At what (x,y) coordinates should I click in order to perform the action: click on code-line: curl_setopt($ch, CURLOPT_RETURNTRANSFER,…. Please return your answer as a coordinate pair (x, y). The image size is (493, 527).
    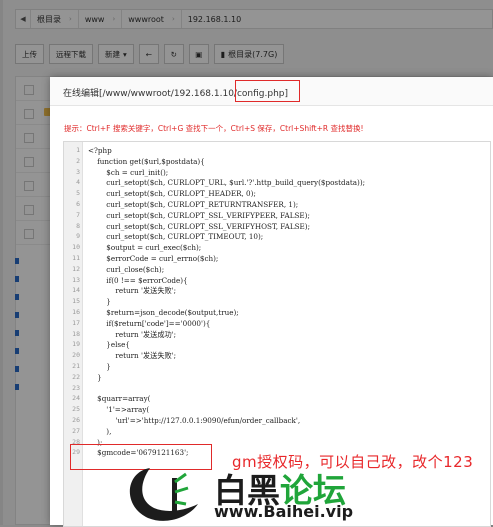
    Looking at the image, I should click on (193, 204).